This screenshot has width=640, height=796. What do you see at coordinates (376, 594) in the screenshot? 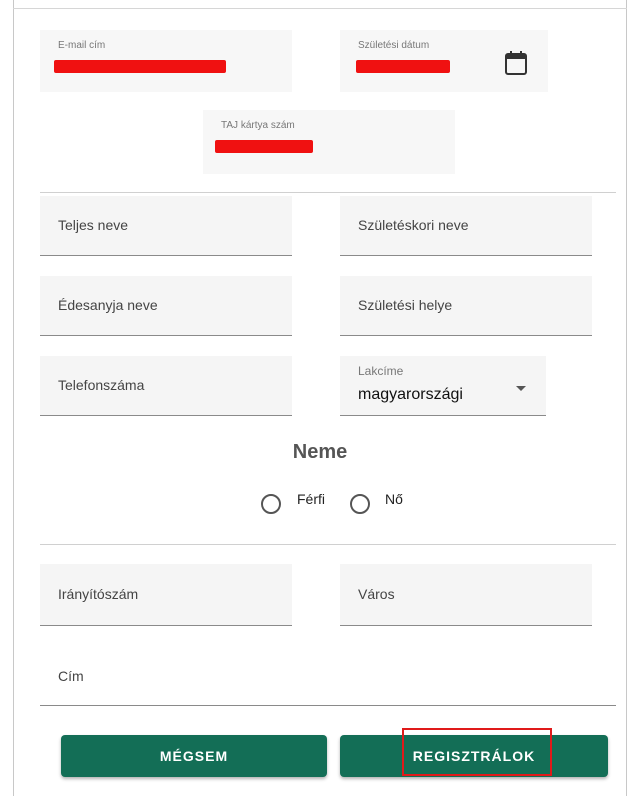
I see `city-placeholder: Város` at bounding box center [376, 594].